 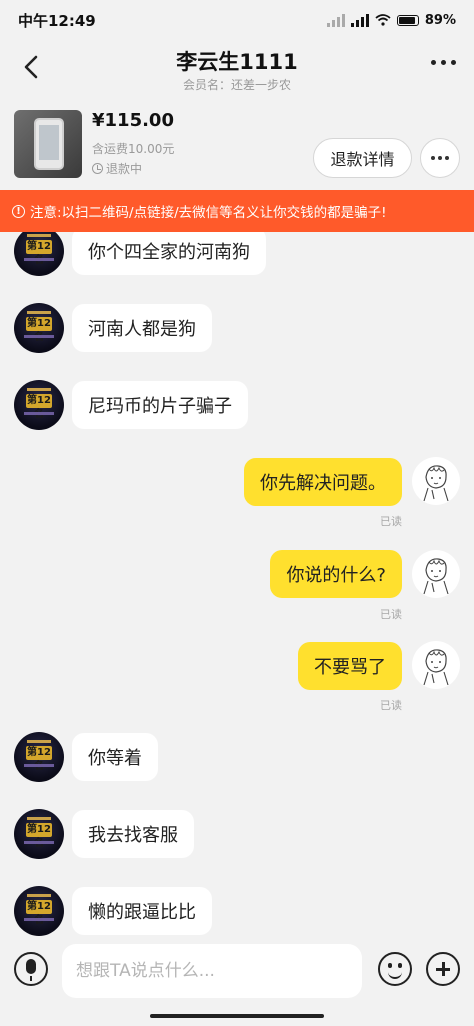 I want to click on status-time: 中午12:49, so click(x=57, y=20).